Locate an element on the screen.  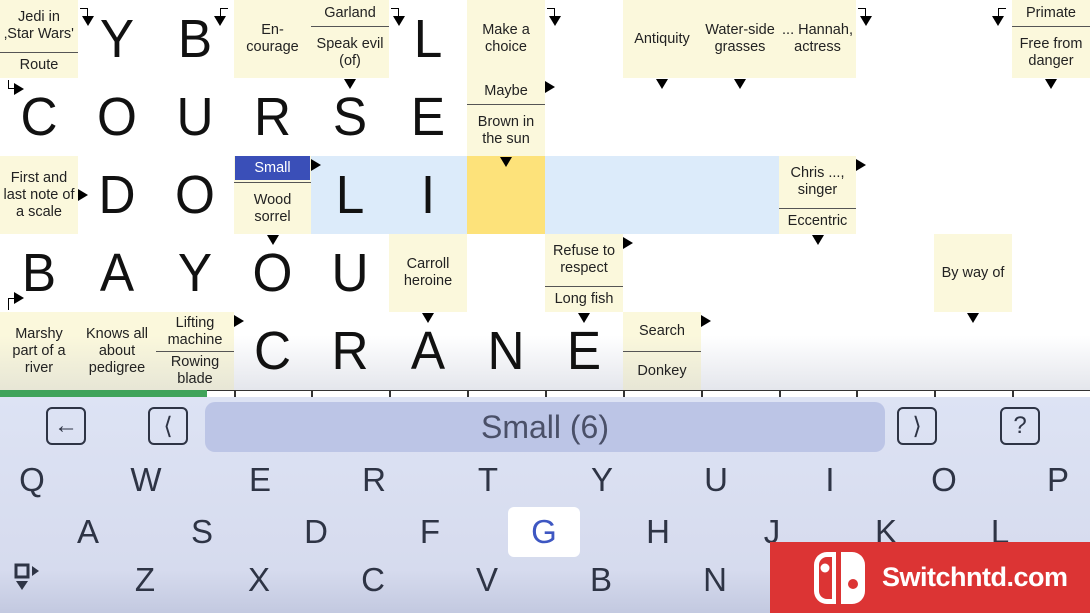
clue-text: First and last note of a scale is located at coordinates (39, 195).